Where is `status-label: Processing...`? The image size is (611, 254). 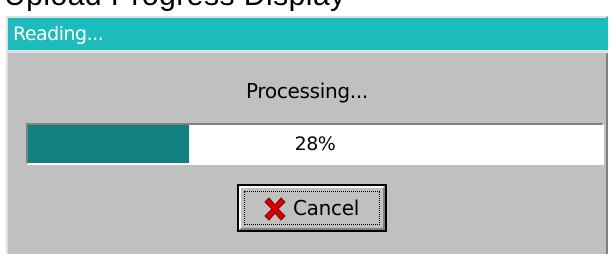 status-label: Processing... is located at coordinates (307, 91).